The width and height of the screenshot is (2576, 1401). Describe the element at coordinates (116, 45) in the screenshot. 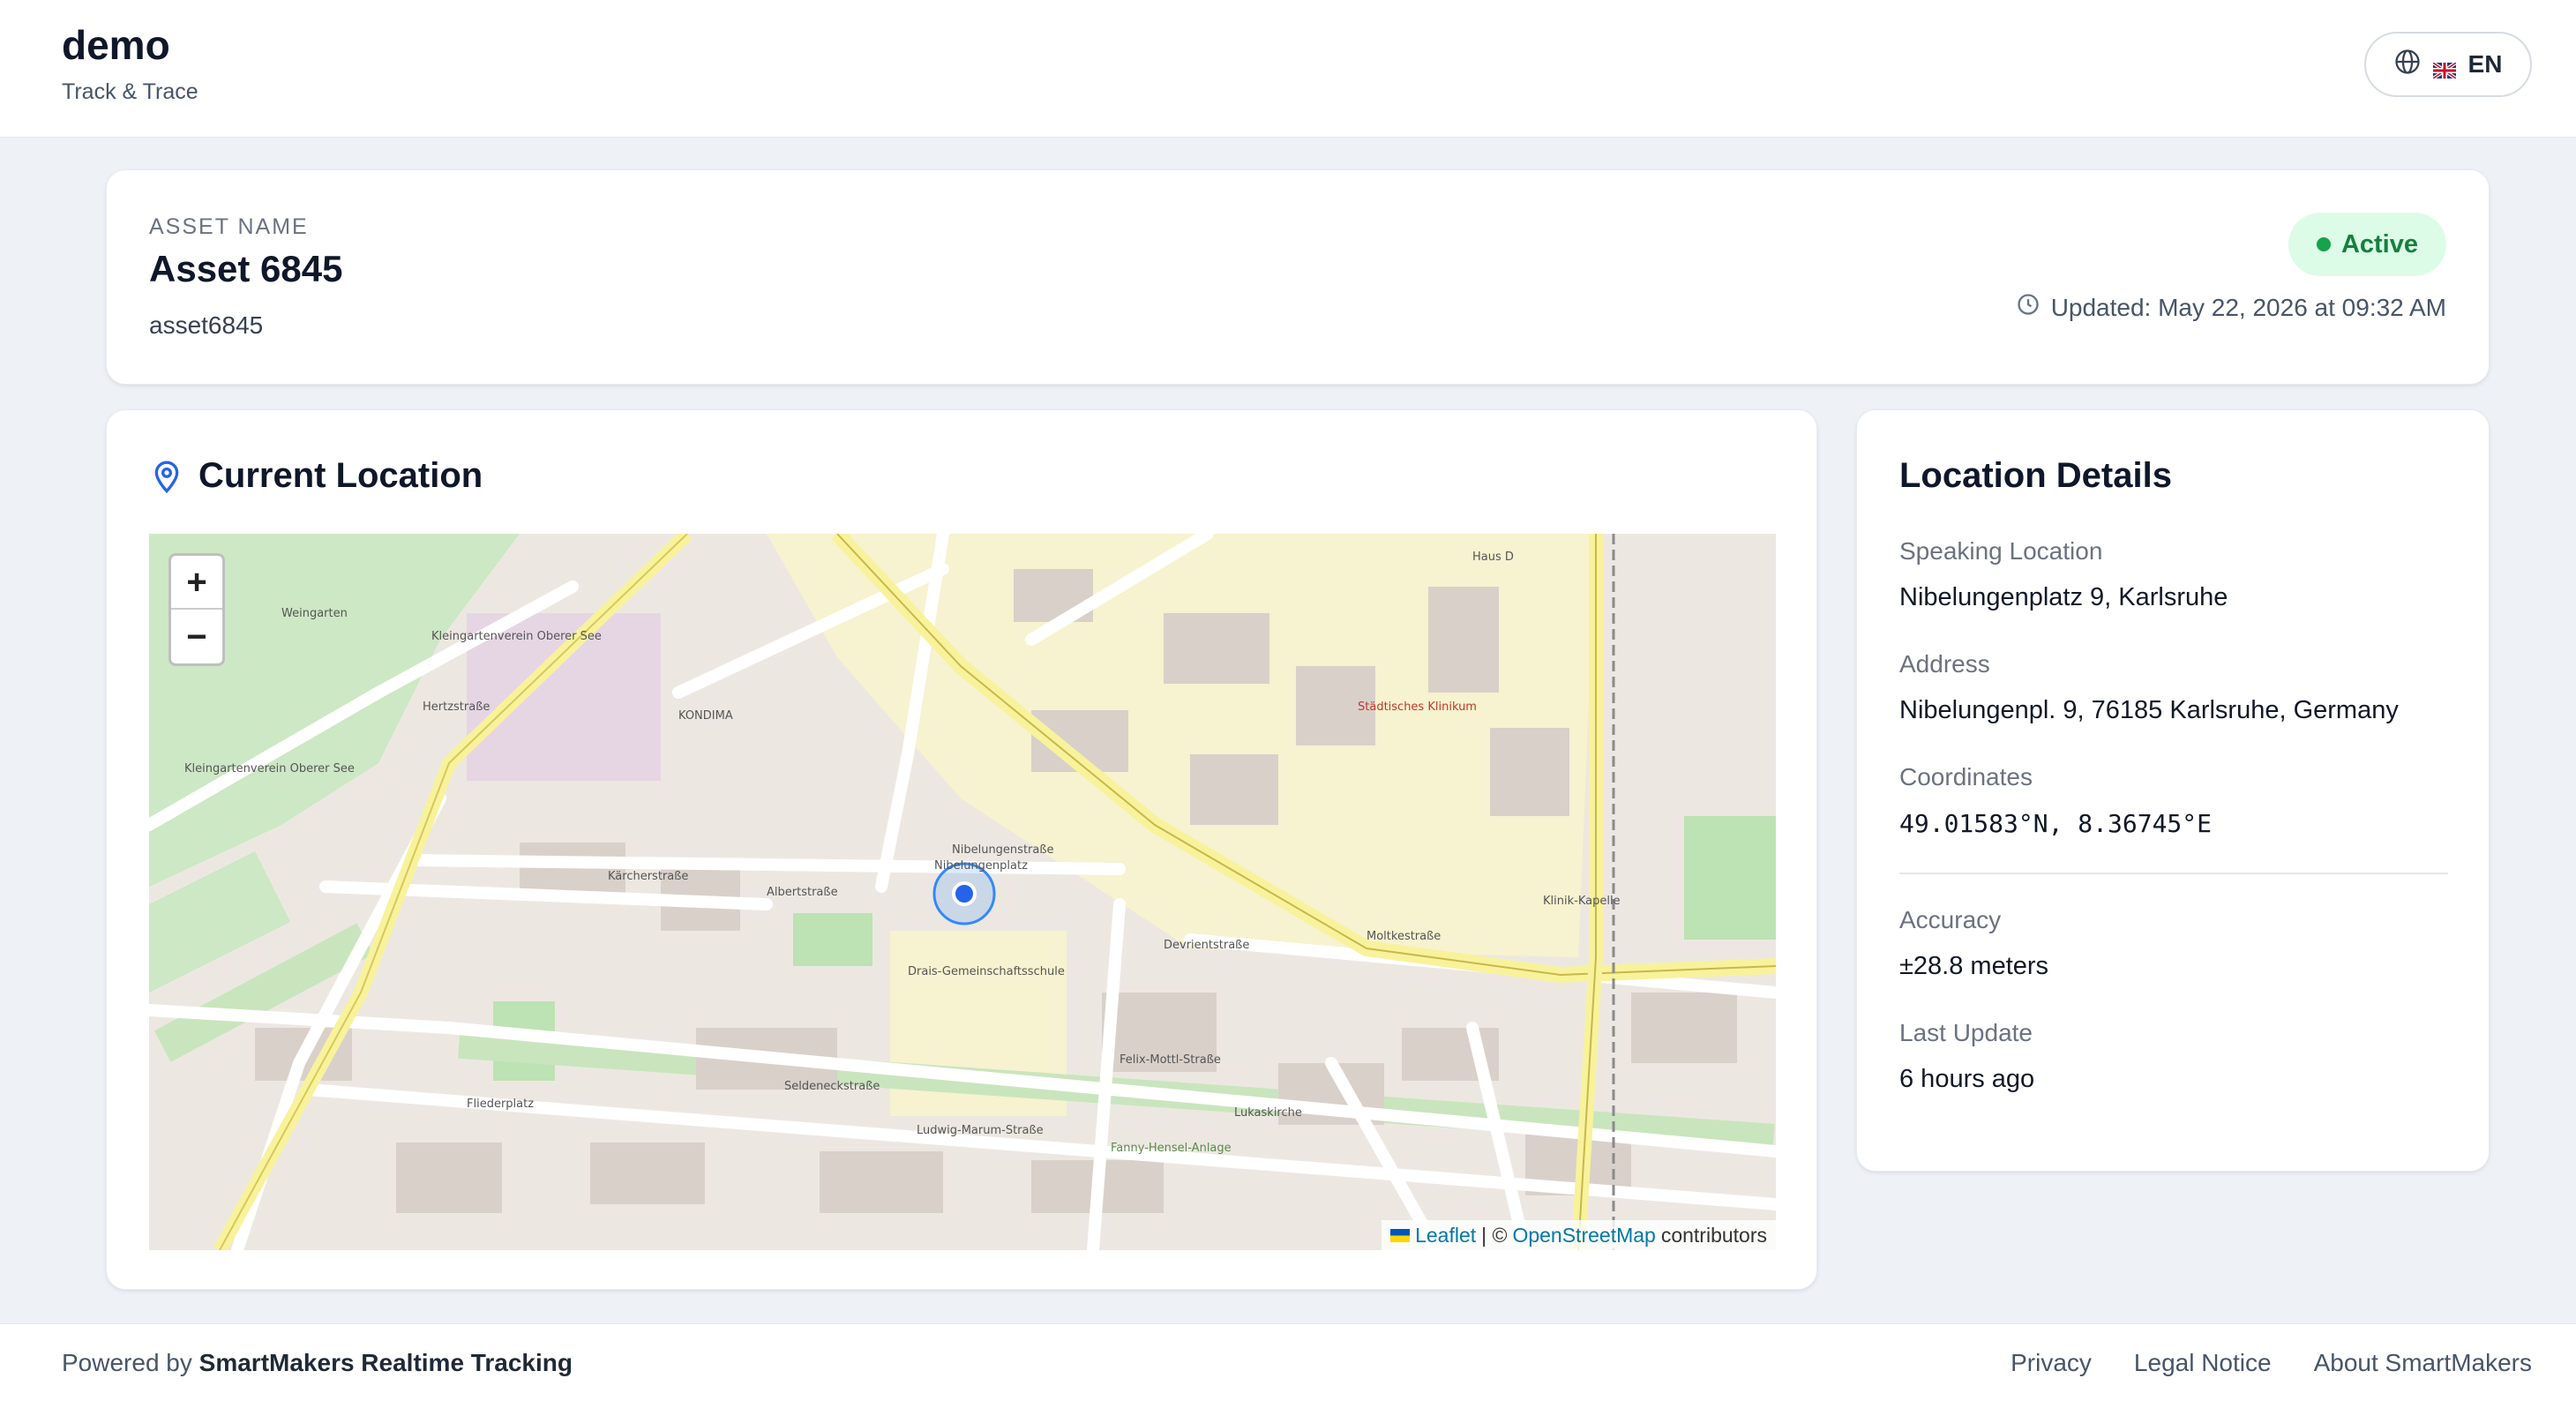

I see `app-title: demo` at that location.